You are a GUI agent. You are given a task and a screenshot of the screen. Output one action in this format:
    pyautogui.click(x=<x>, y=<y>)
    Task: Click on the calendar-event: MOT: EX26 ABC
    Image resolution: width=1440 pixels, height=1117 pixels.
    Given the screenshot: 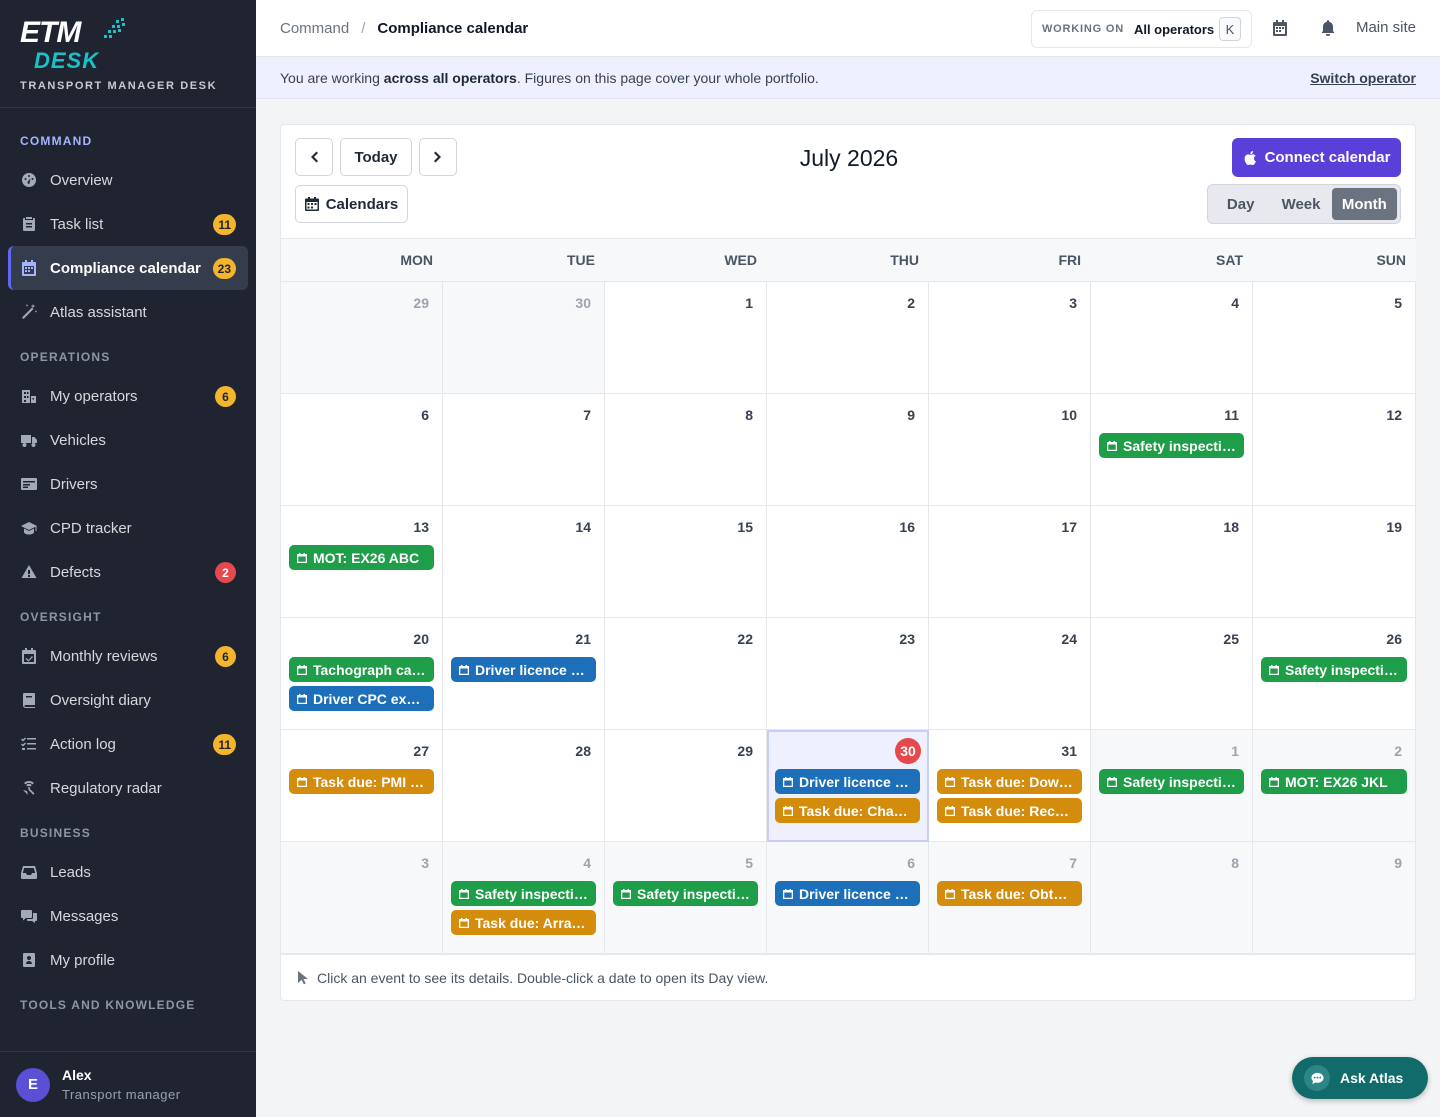 What is the action you would take?
    pyautogui.click(x=361, y=557)
    